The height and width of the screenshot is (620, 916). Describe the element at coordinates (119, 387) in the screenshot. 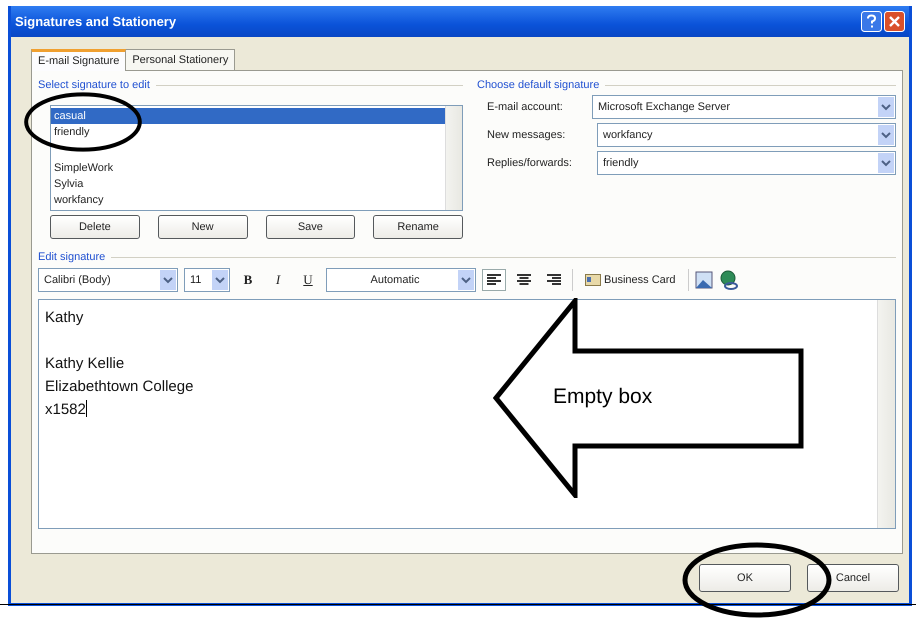

I see `signature-text-line: Elizabethtown College` at that location.